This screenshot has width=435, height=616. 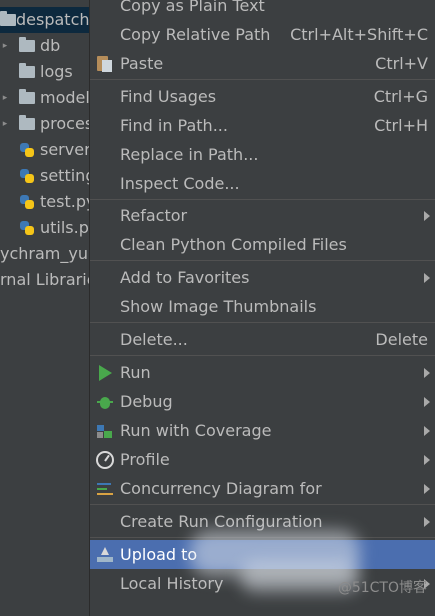 I want to click on shortcut-label: Ctrl+V, so click(x=401, y=63).